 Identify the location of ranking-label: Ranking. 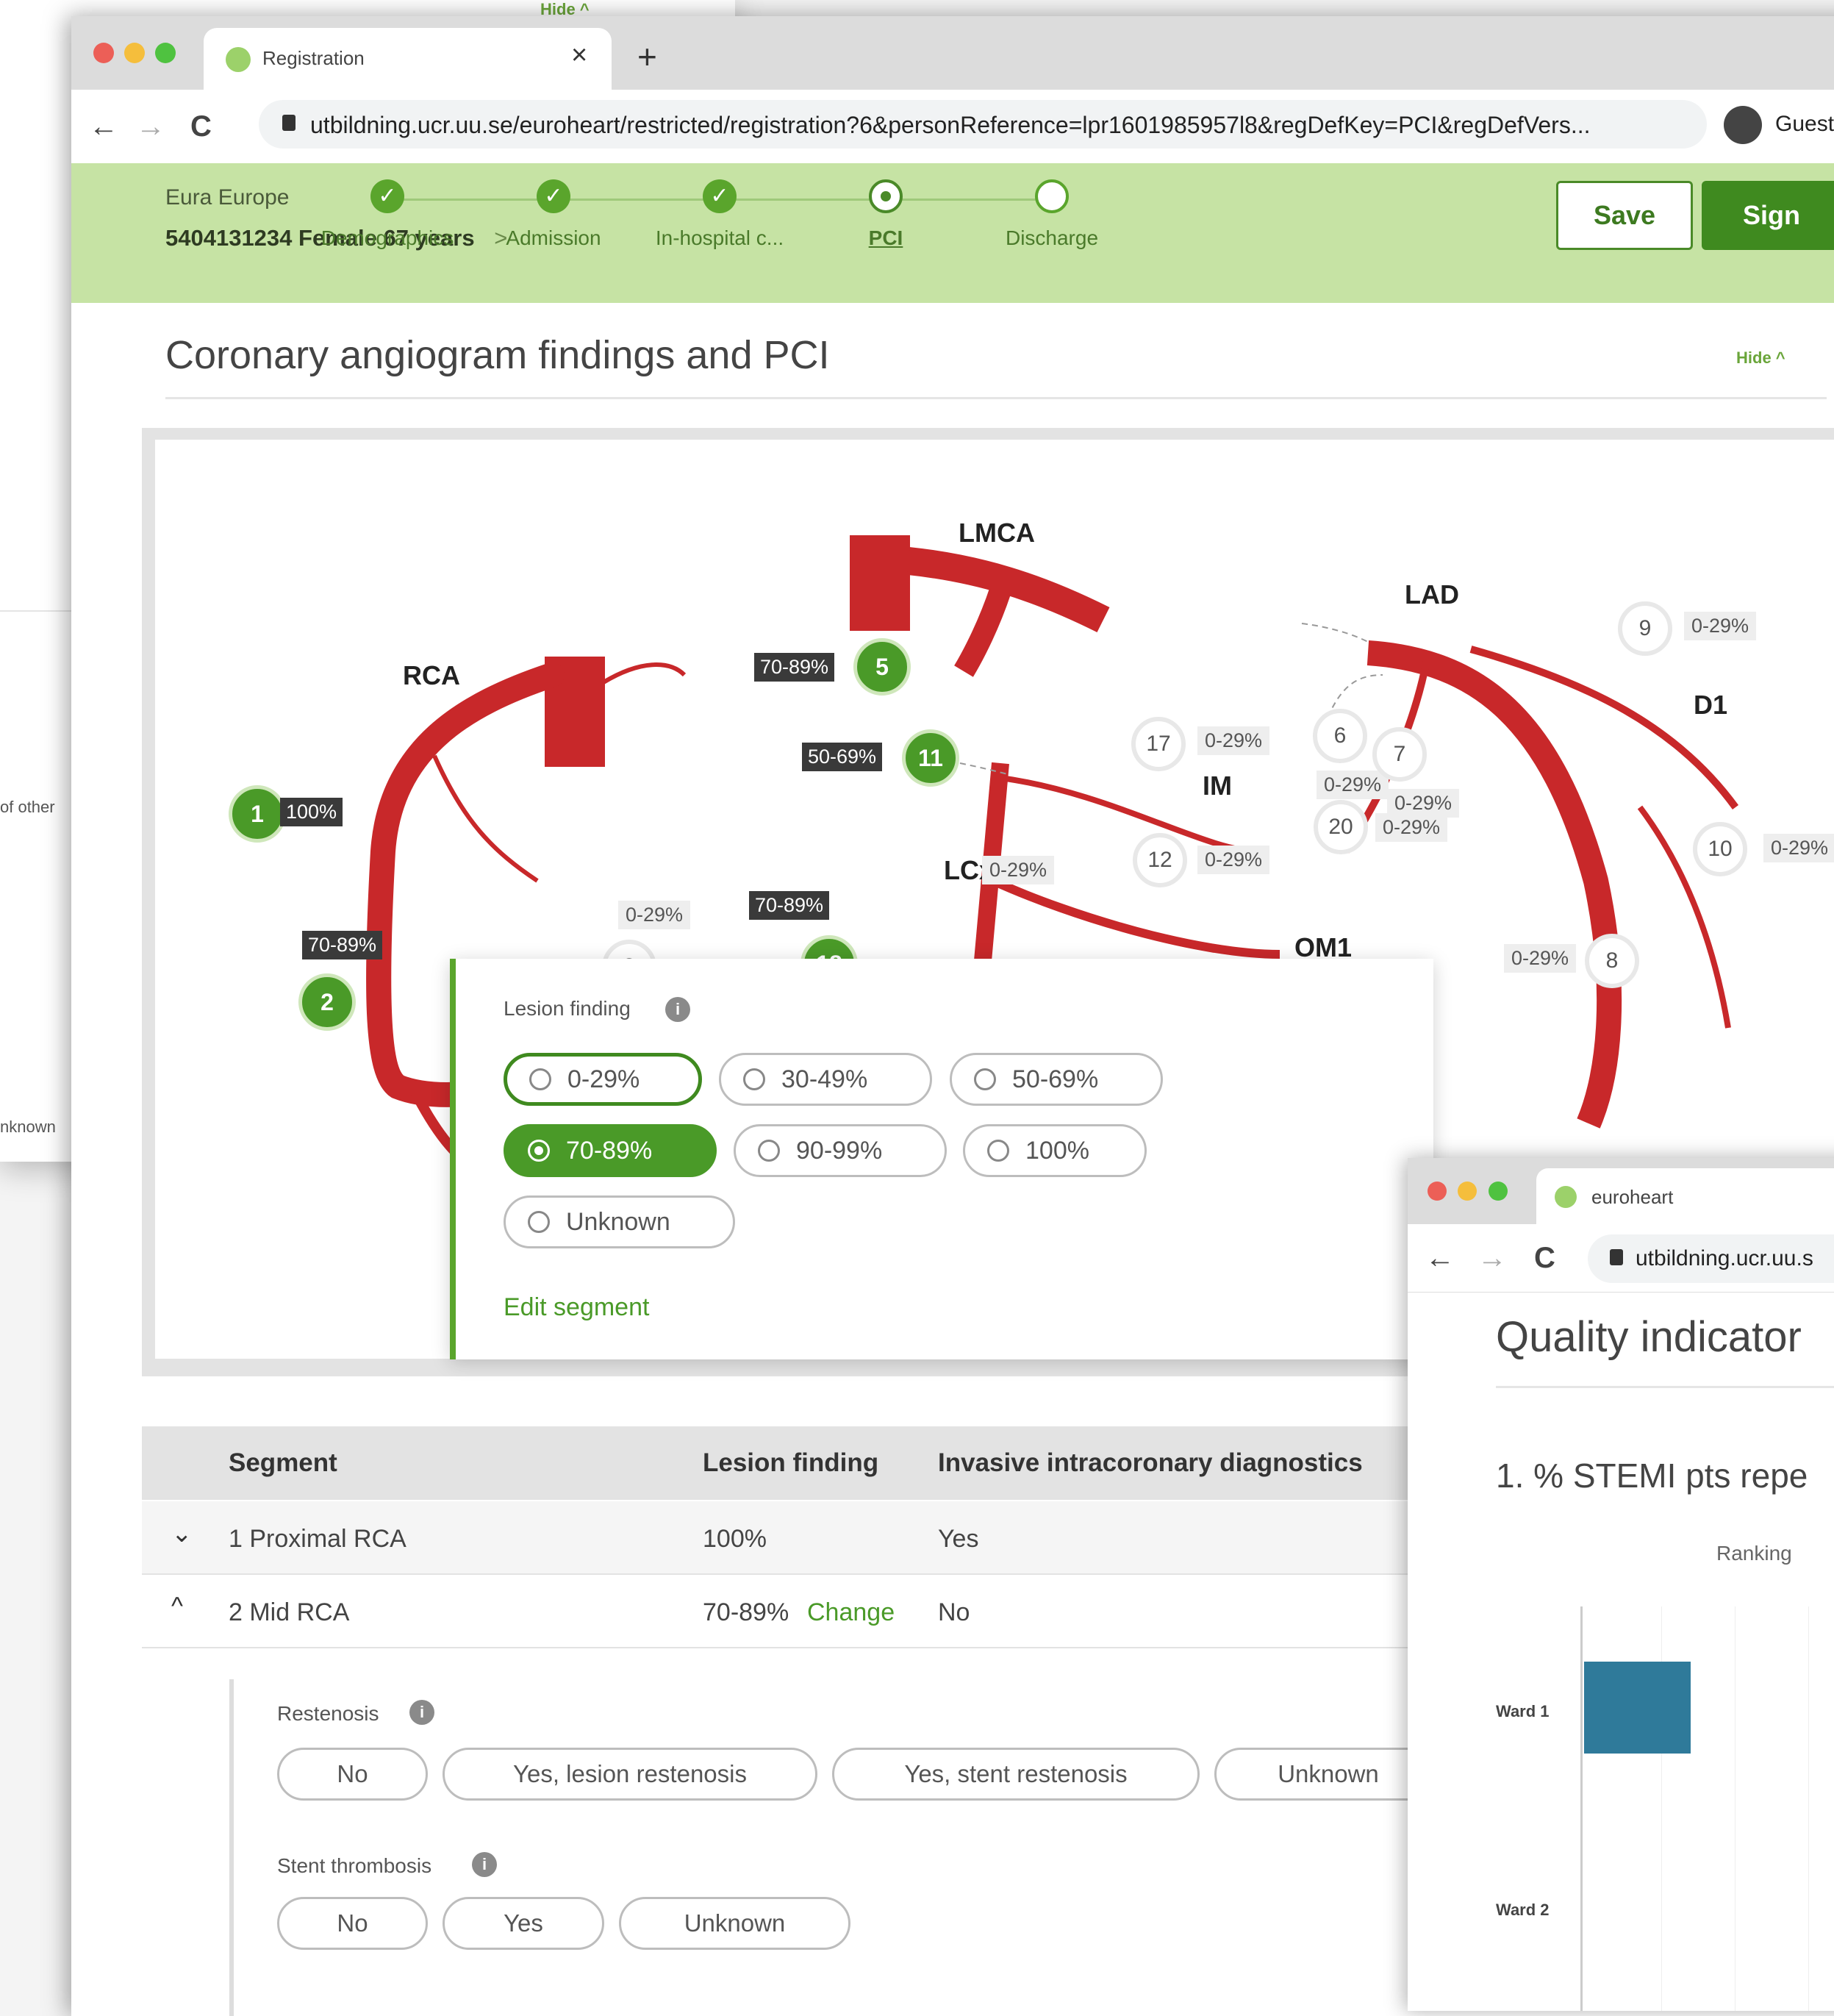
(1754, 1553).